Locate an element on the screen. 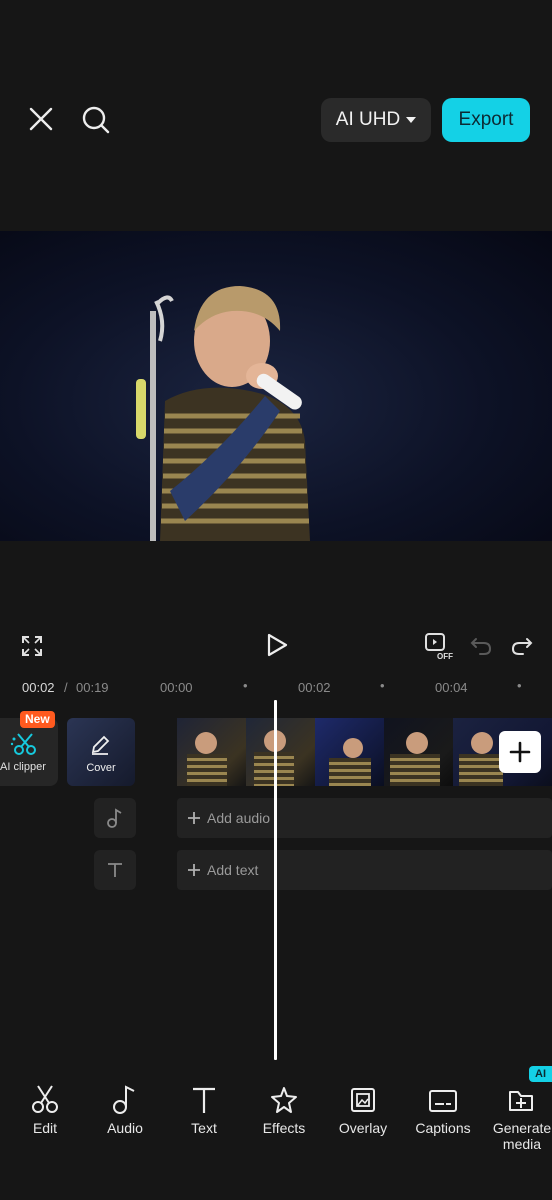 This screenshot has width=552, height=1200. close-button is located at coordinates (41, 119).